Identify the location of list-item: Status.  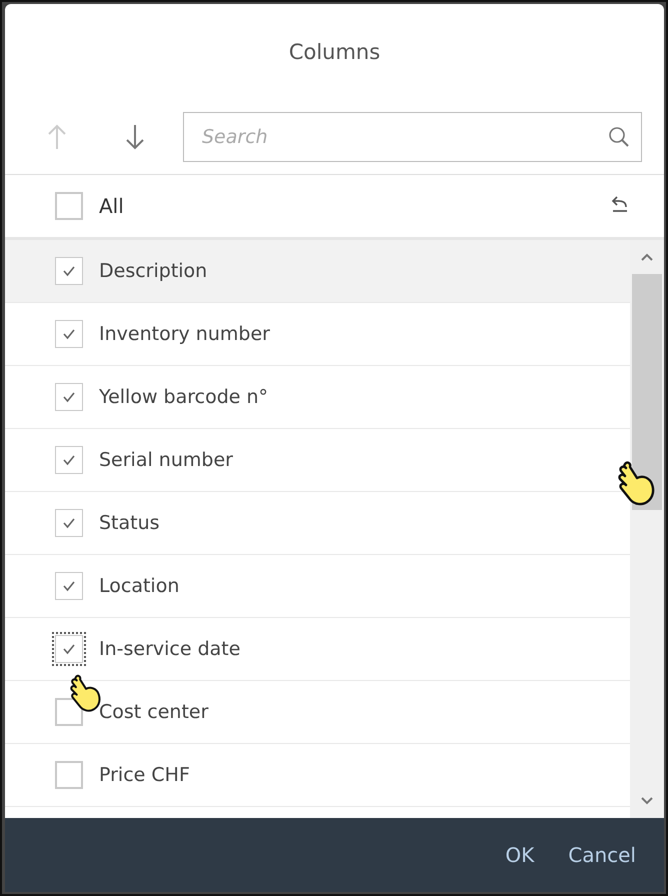
(317, 523).